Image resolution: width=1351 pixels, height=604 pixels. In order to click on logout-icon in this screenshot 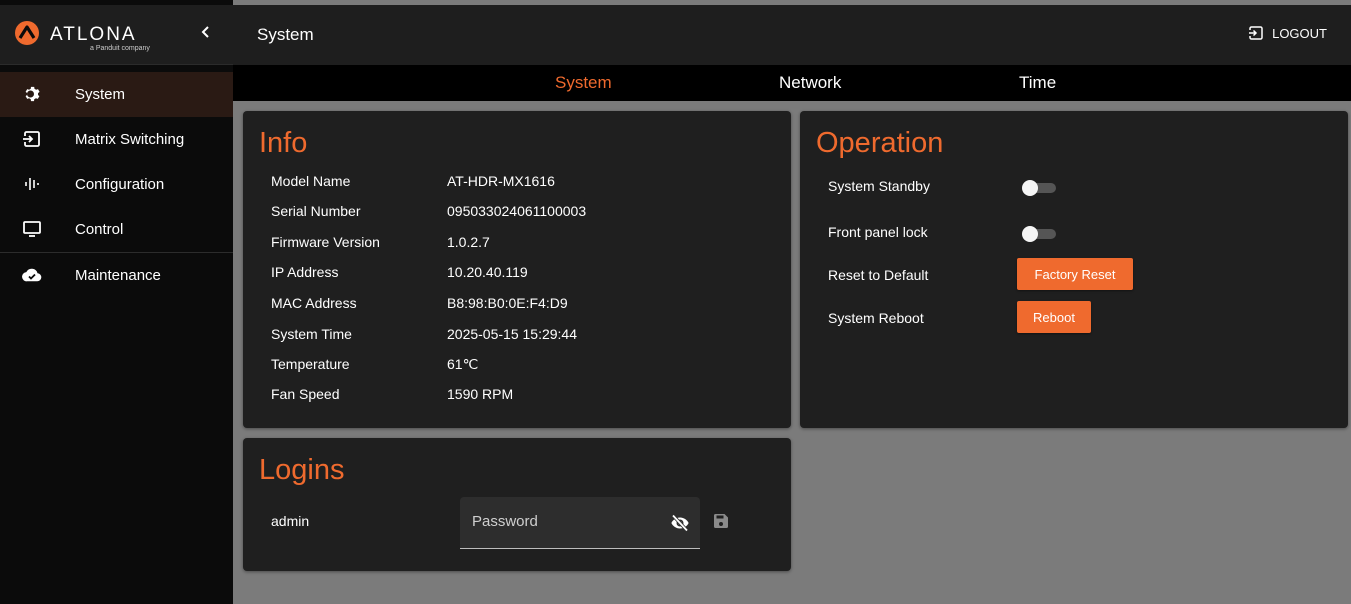, I will do `click(1255, 33)`.